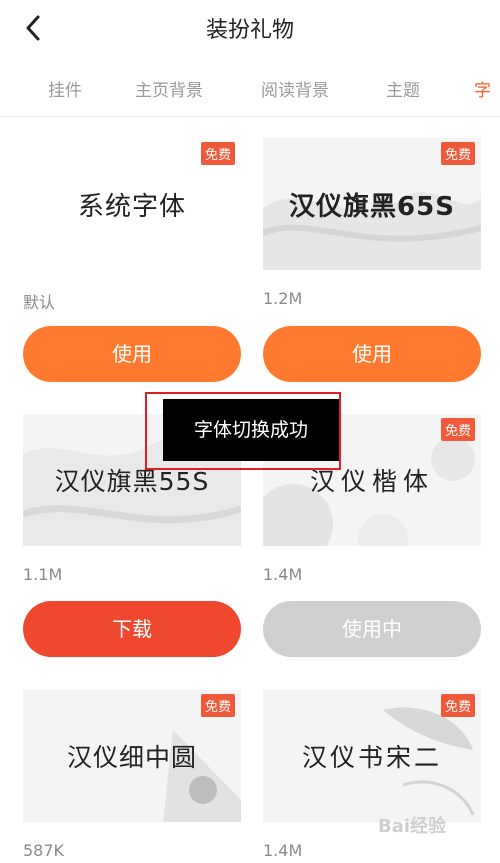 Image resolution: width=500 pixels, height=863 pixels. I want to click on category-tabs: 挂件 主页背景 阅读背景 主题 字, so click(250, 88).